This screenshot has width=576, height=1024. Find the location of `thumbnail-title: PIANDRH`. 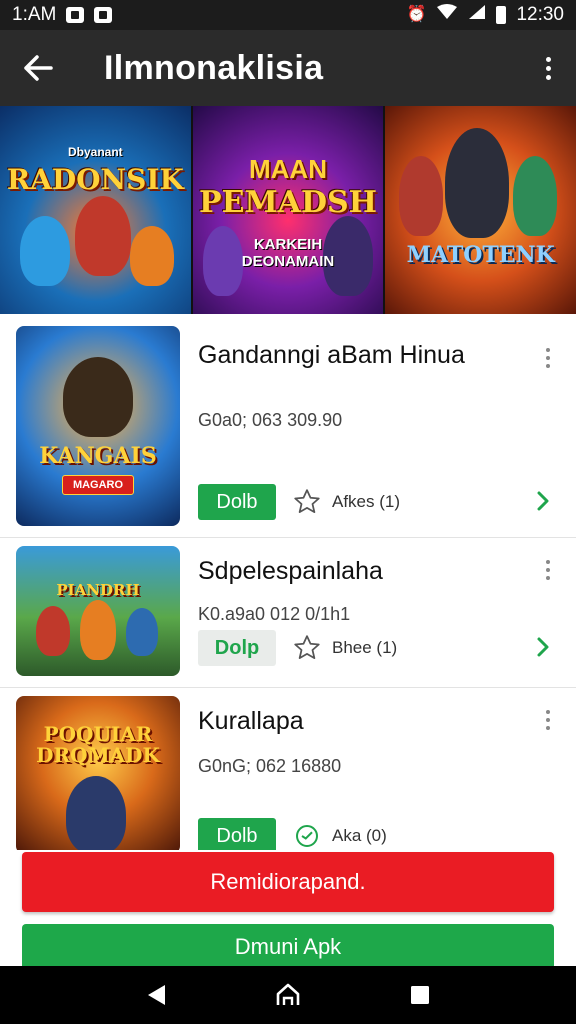

thumbnail-title: PIANDRH is located at coordinates (98, 590).